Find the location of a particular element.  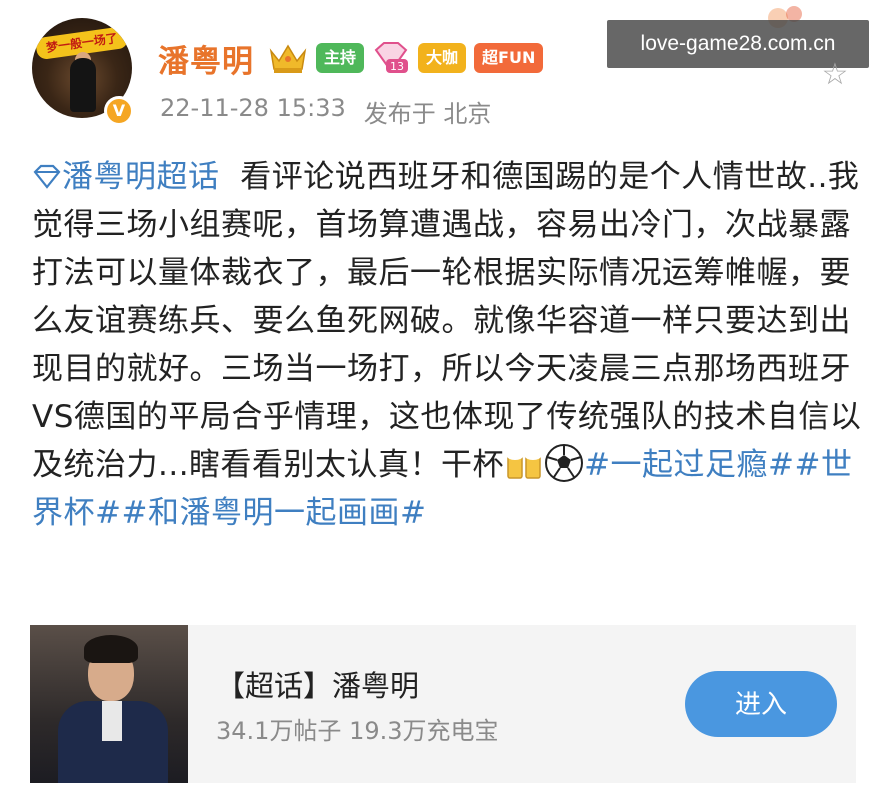

post-location: 发布于 北京 is located at coordinates (427, 114).